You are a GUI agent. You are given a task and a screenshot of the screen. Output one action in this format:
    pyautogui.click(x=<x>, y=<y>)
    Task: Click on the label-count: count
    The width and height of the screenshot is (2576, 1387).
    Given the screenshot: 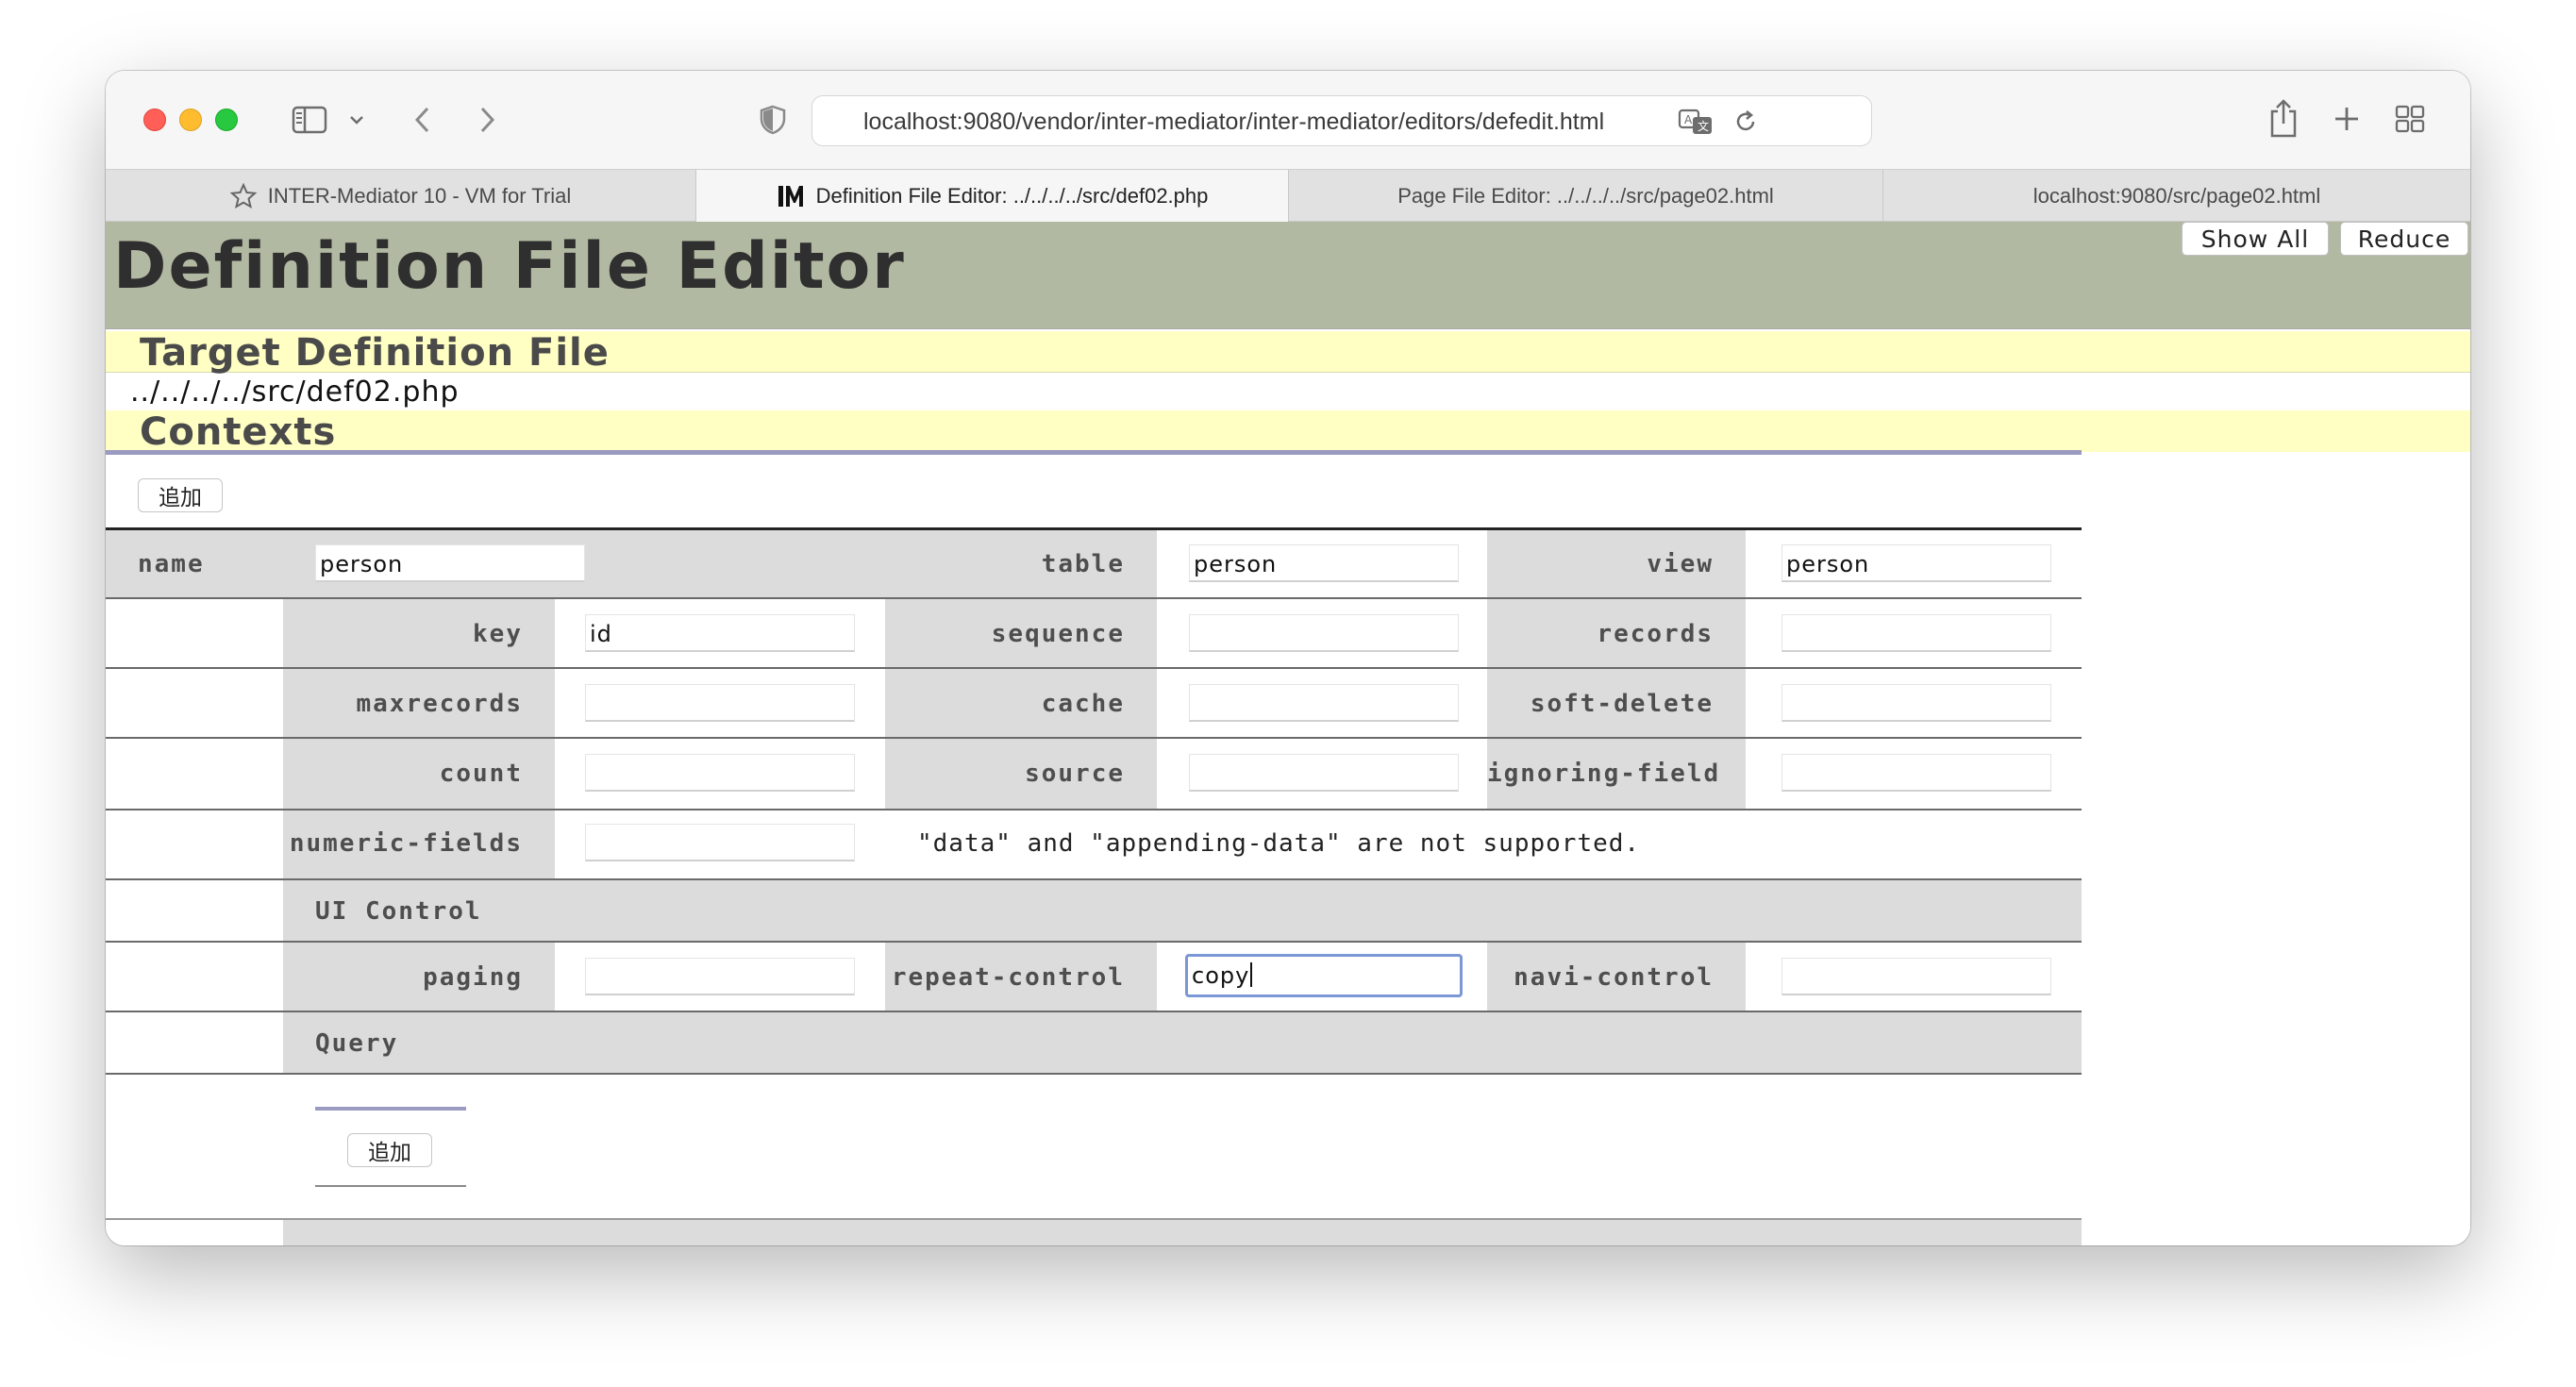 What is the action you would take?
    pyautogui.click(x=481, y=774)
    